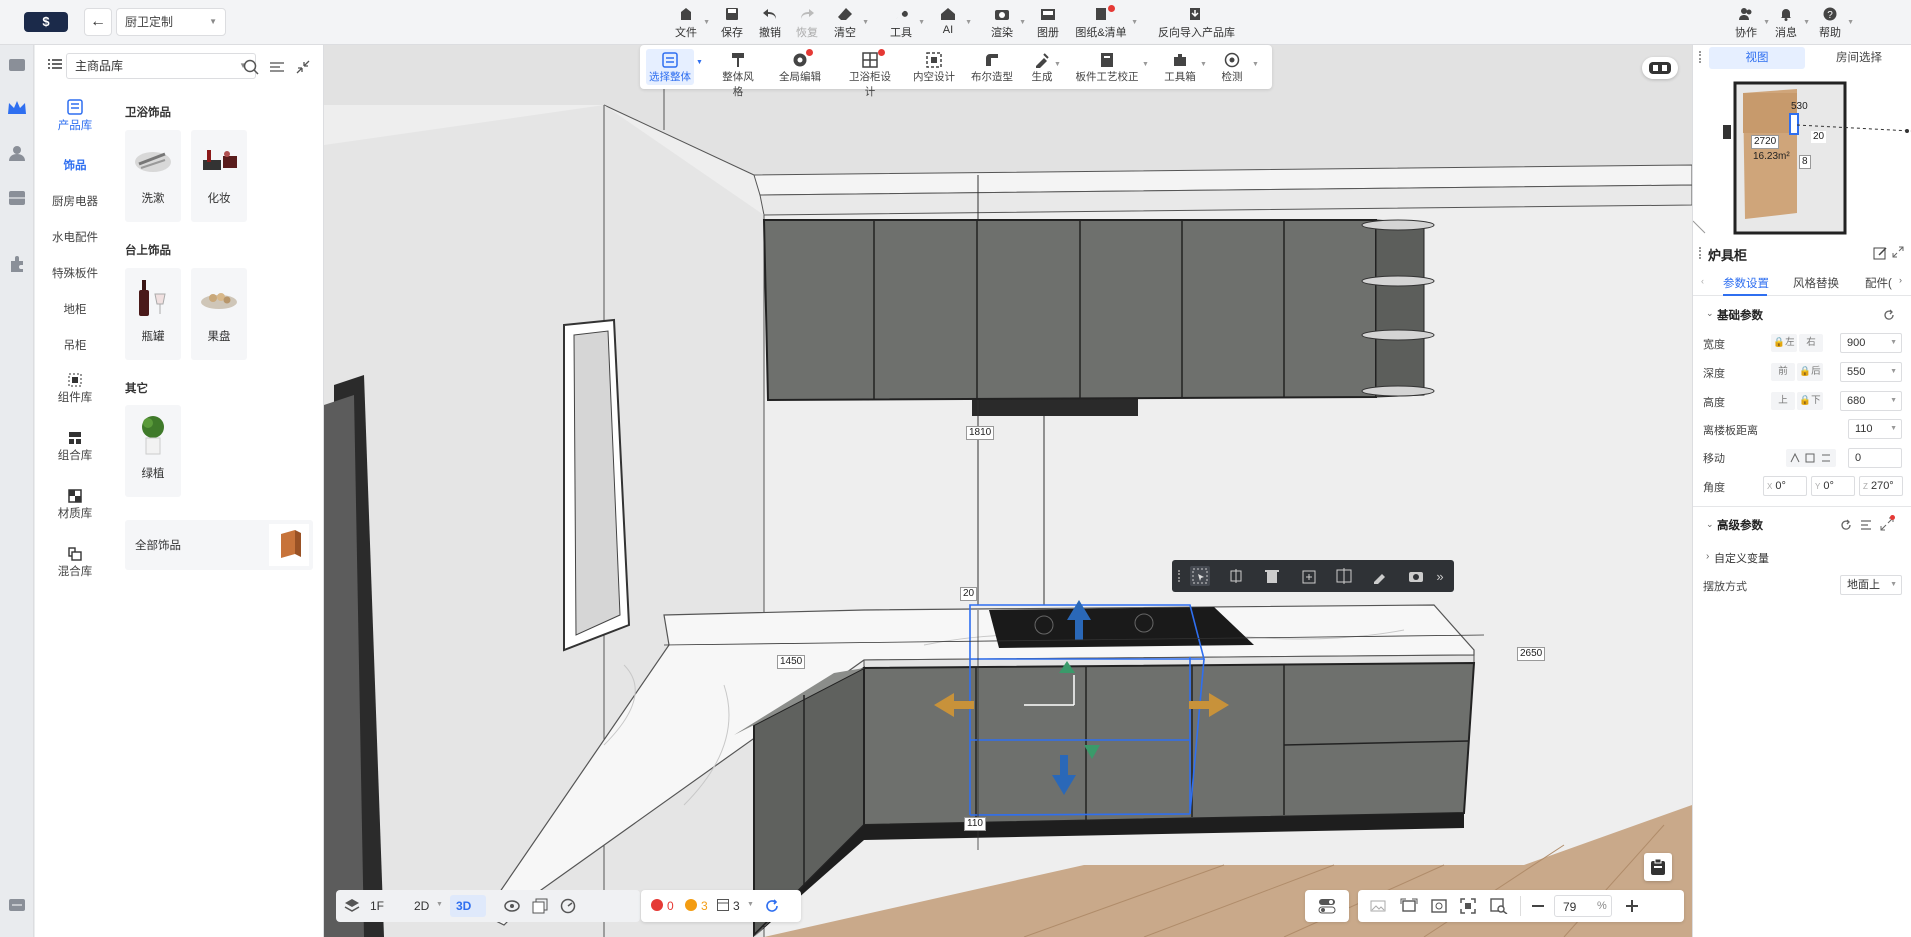 This screenshot has height=937, width=1911. I want to click on custom-variables: 自定义变量, so click(1741, 558).